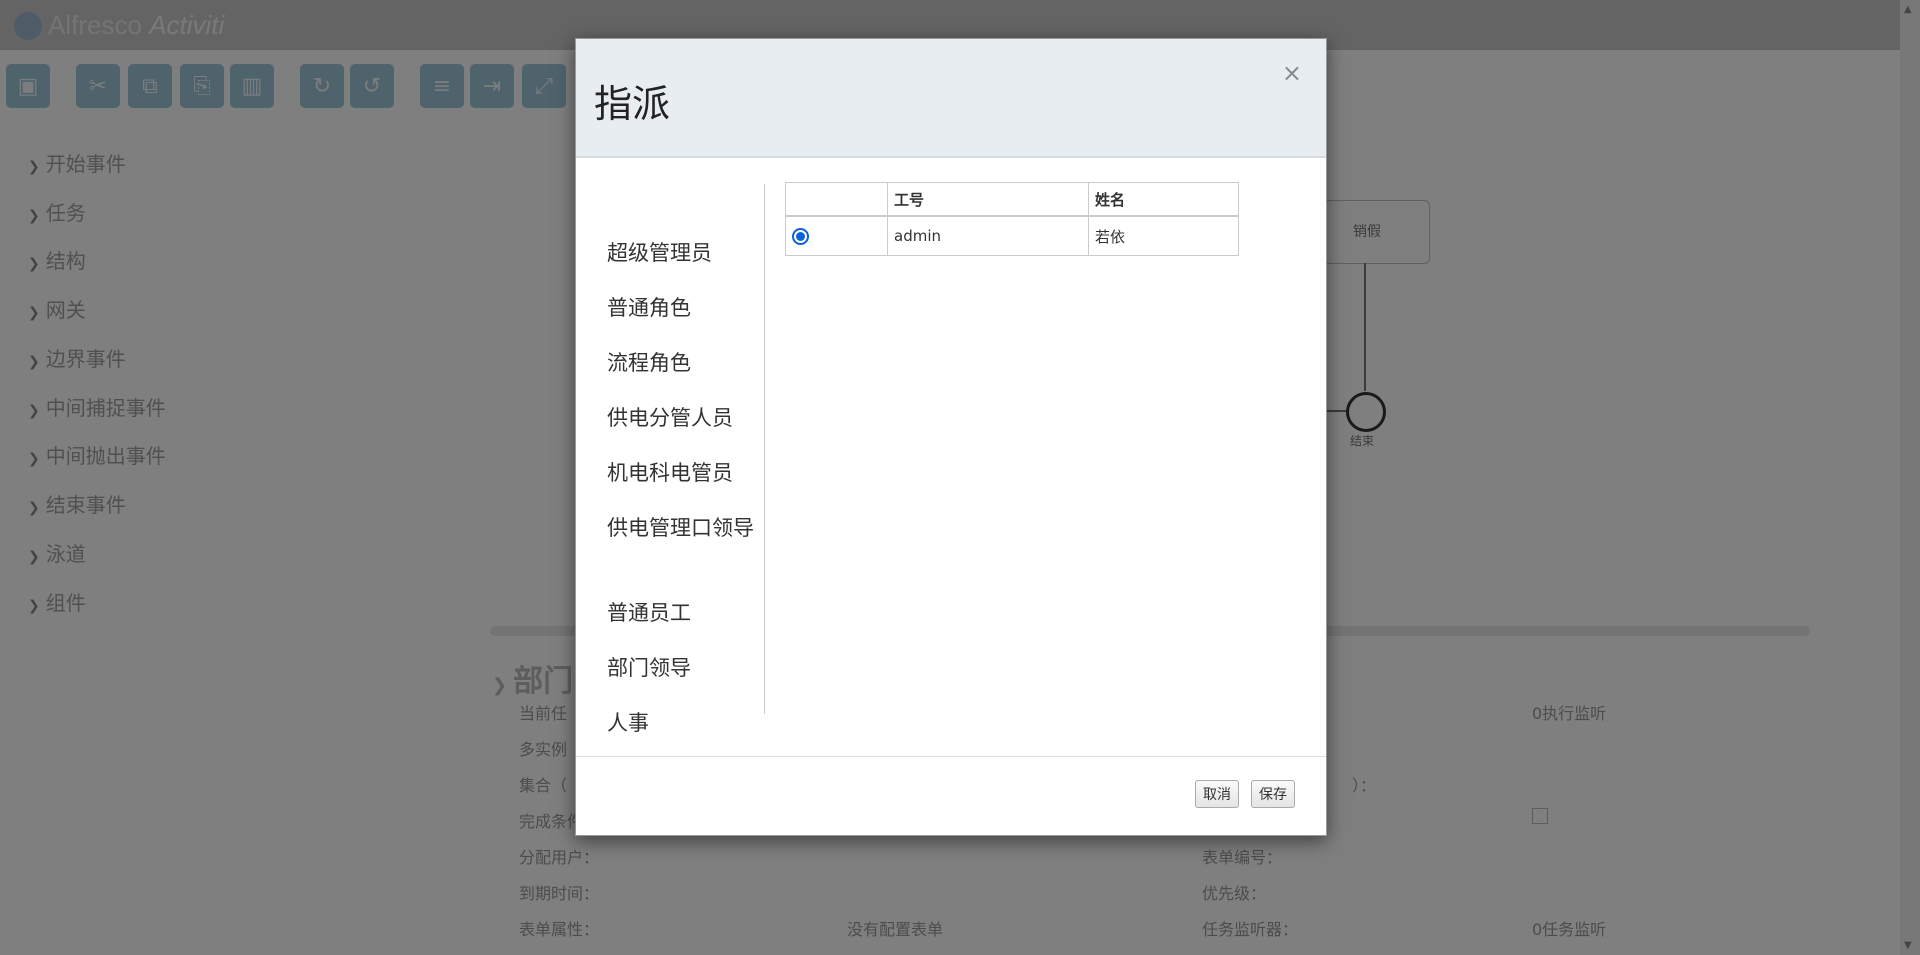  What do you see at coordinates (682, 363) in the screenshot?
I see `role-item-process-role: 流程角色` at bounding box center [682, 363].